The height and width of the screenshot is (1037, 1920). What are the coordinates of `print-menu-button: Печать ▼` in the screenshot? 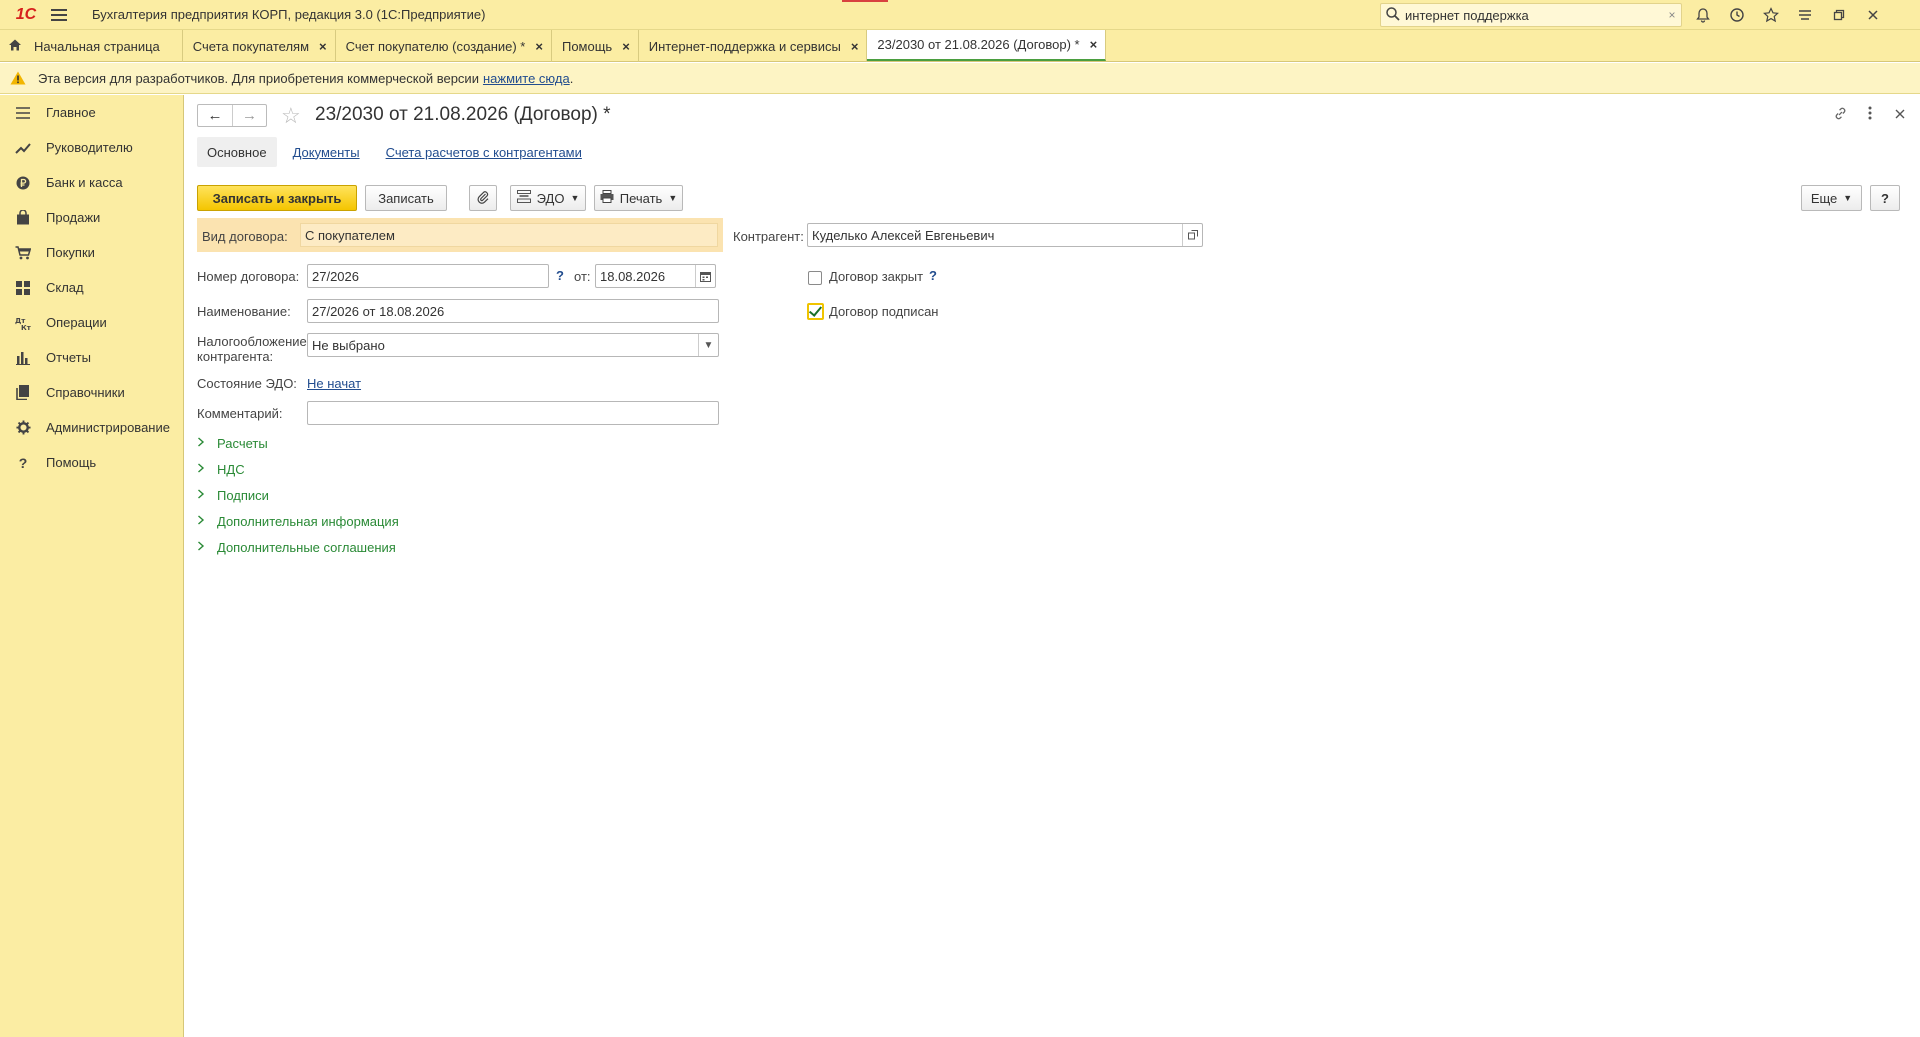 It's located at (638, 198).